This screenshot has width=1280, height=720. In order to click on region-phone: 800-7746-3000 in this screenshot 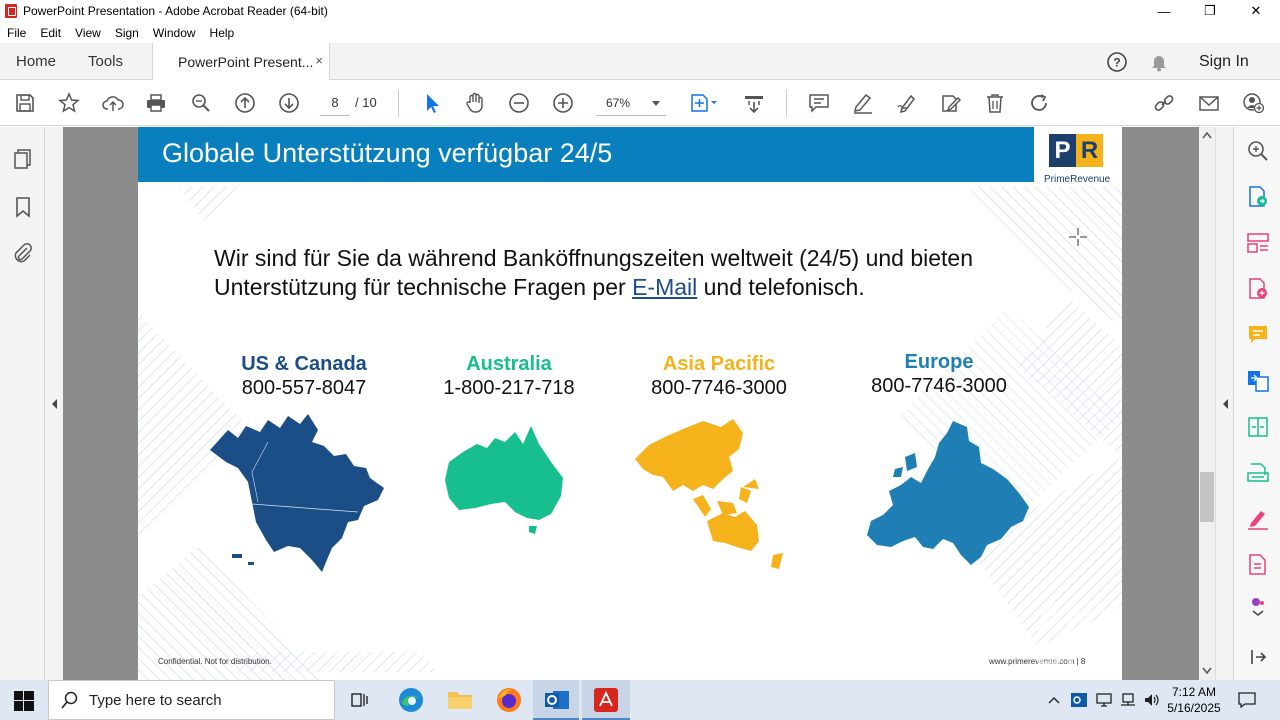, I will do `click(719, 388)`.